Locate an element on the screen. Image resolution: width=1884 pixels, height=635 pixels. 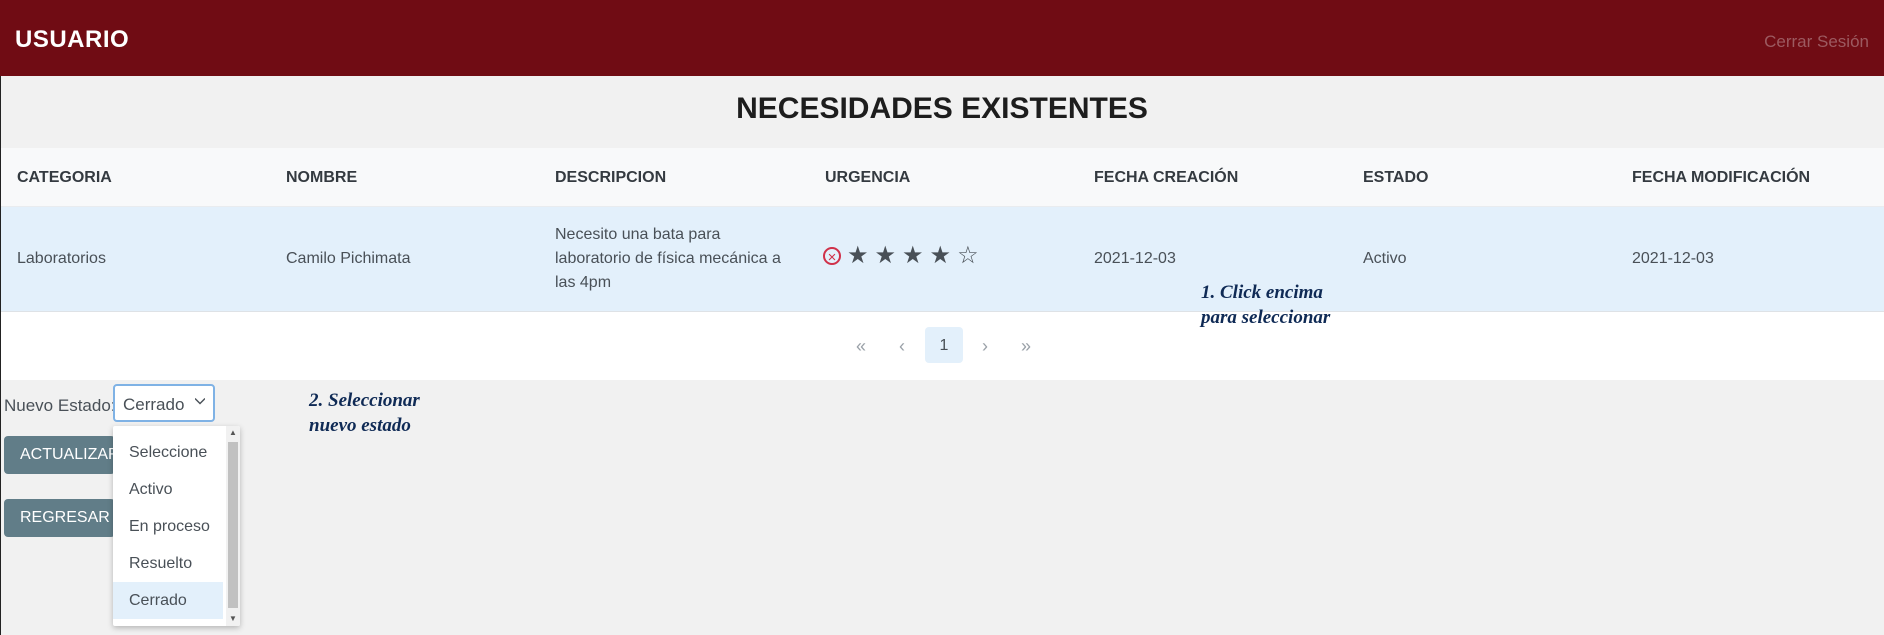
cell-nombre: Camilo Pichimata is located at coordinates (348, 258).